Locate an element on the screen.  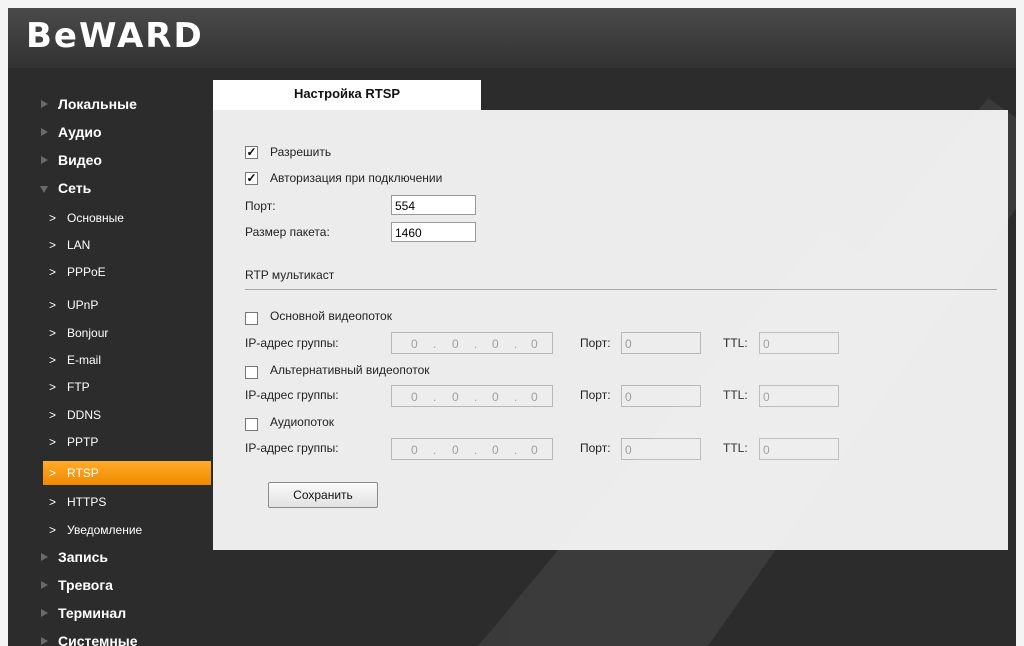
audio-stream-port-input: 0 is located at coordinates (661, 449).